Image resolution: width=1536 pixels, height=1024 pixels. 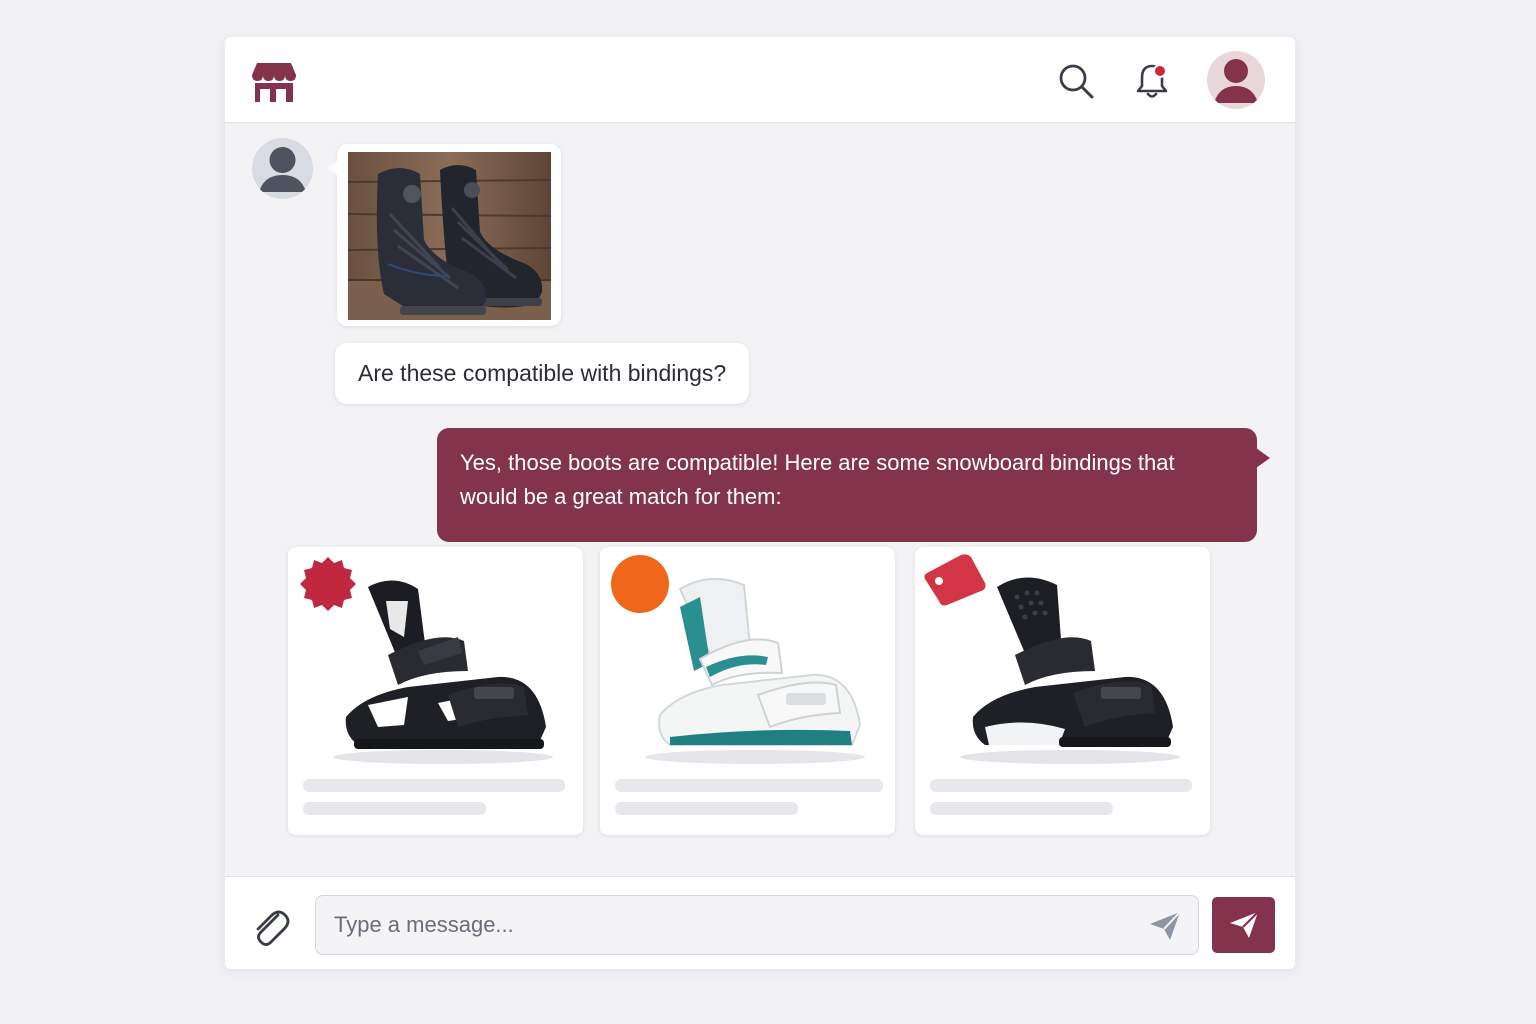 I want to click on search-icon, so click(x=1076, y=81).